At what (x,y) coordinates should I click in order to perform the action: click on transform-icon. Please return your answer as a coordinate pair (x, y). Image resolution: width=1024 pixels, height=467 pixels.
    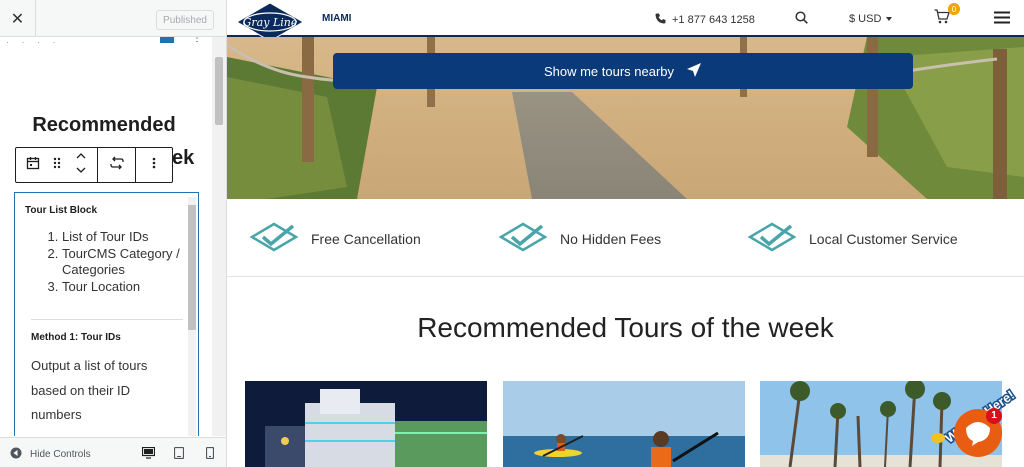
    Looking at the image, I should click on (117, 165).